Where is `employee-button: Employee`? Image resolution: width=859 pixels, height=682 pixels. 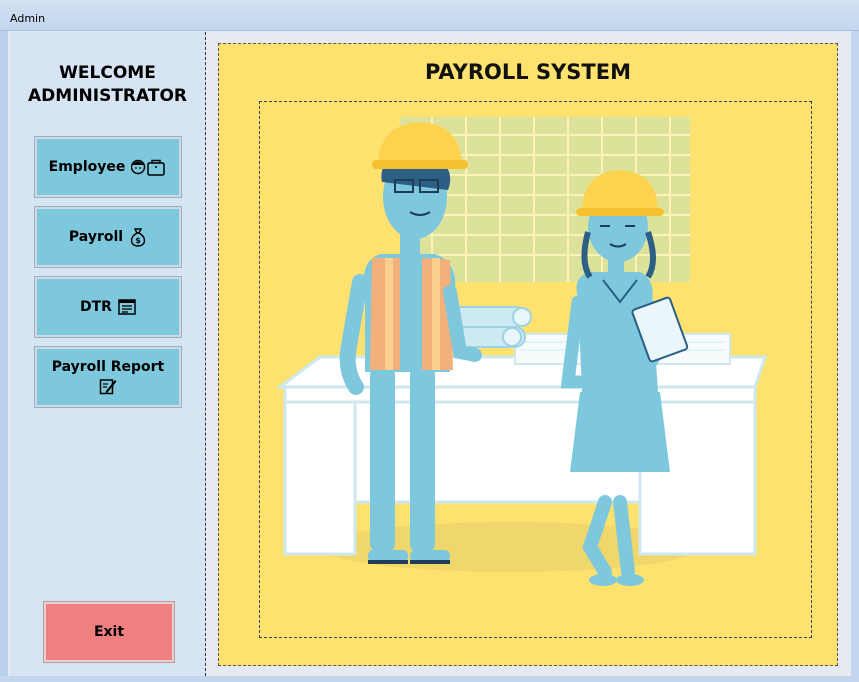
employee-button: Employee is located at coordinates (108, 167).